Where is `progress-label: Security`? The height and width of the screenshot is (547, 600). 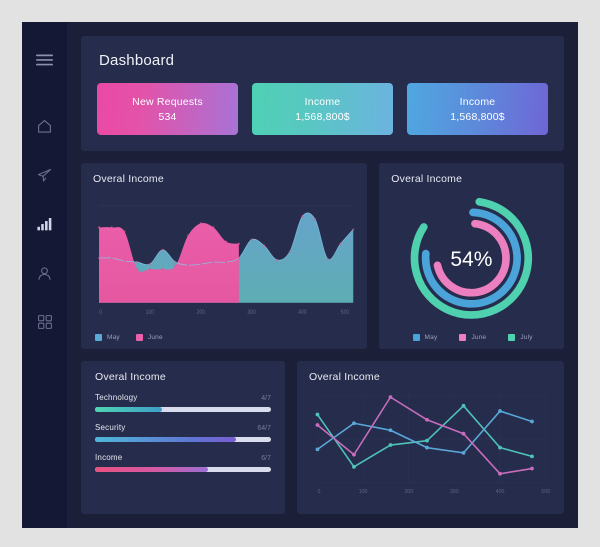
progress-label: Security is located at coordinates (110, 428).